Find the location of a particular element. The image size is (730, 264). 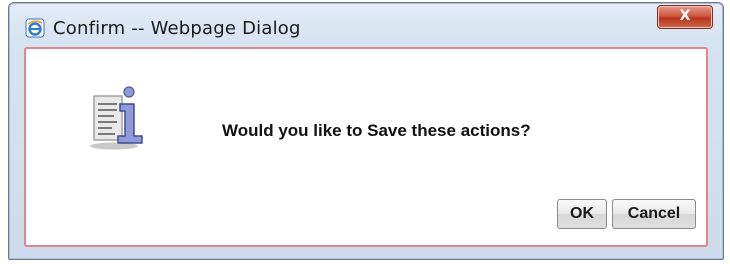

ie-icon is located at coordinates (35, 28).